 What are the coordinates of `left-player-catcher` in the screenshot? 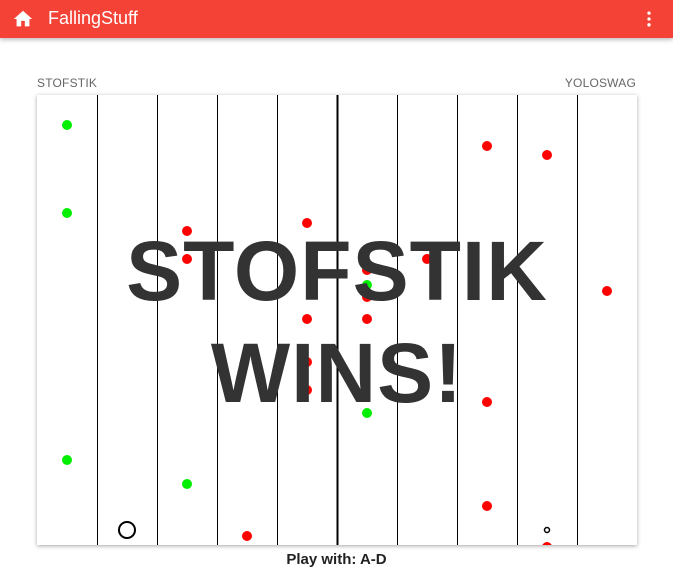 It's located at (127, 530).